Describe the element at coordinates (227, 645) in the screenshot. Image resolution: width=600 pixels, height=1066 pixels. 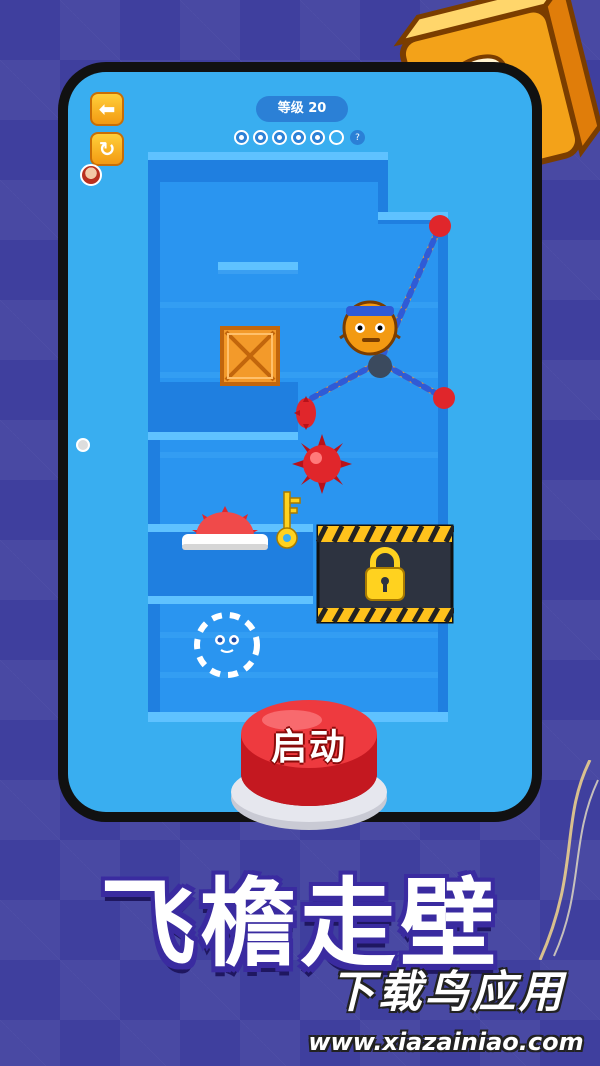
I see `portal-exit` at that location.